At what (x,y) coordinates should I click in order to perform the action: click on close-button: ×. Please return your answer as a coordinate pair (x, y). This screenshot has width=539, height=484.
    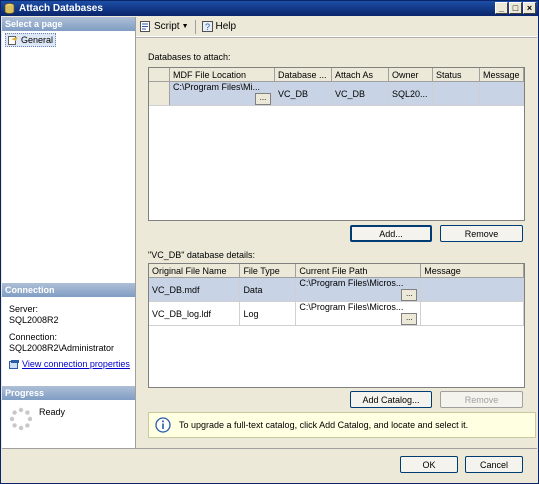
    Looking at the image, I should click on (529, 8).